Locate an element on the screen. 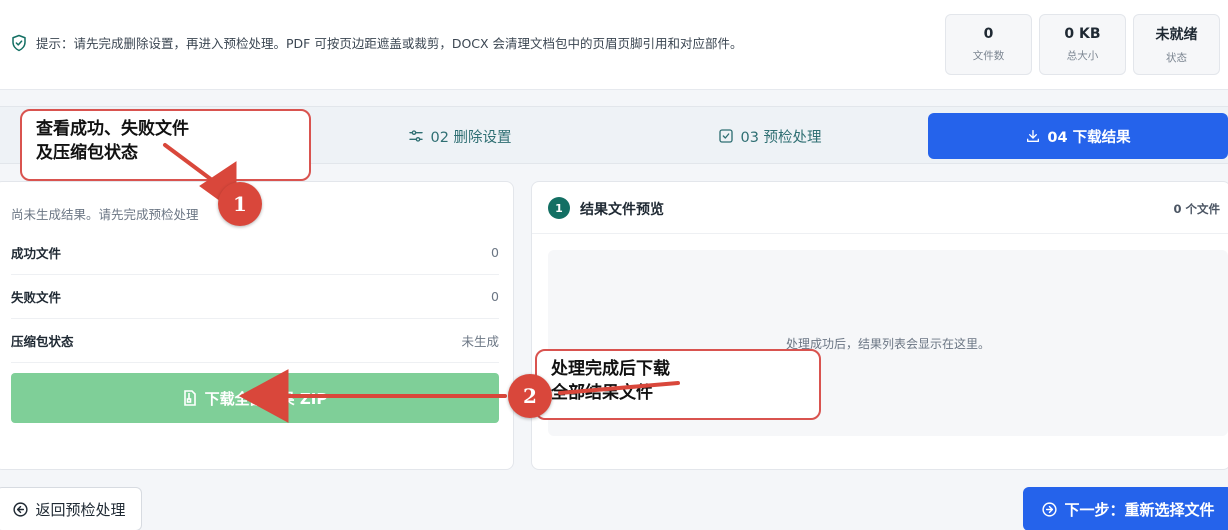  callout-line: 处理完成后下载 is located at coordinates (610, 369).